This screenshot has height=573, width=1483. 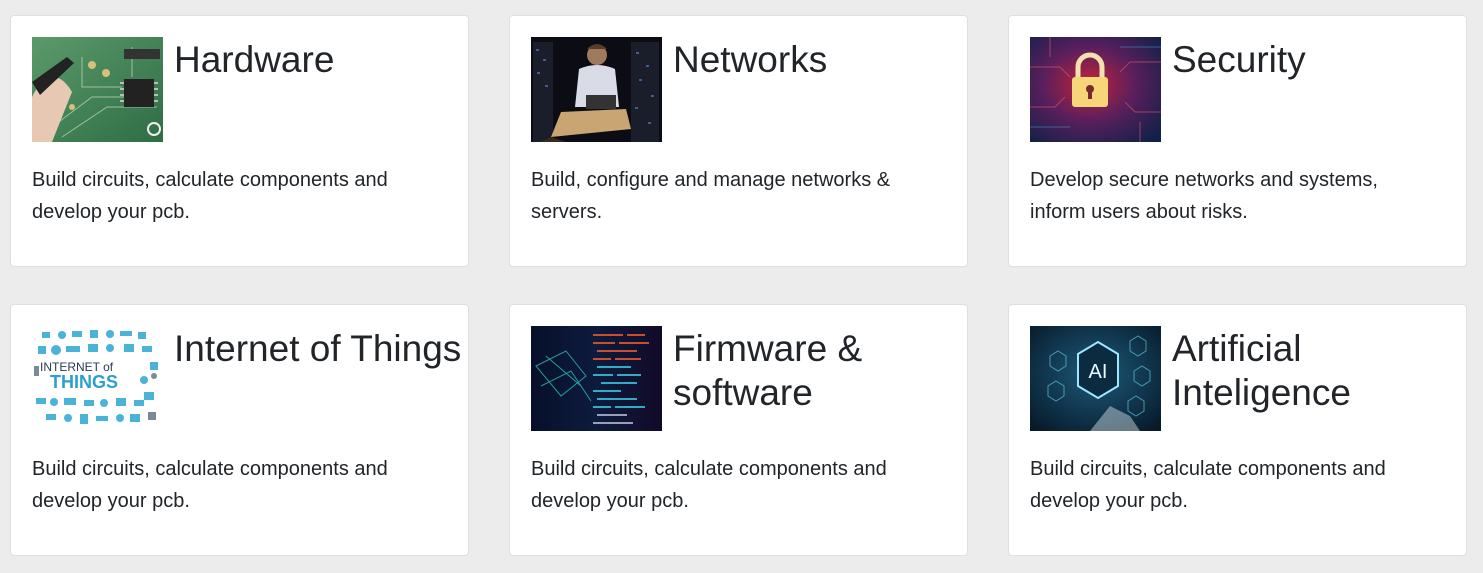 What do you see at coordinates (768, 370) in the screenshot?
I see `card-title: Firmware & software` at bounding box center [768, 370].